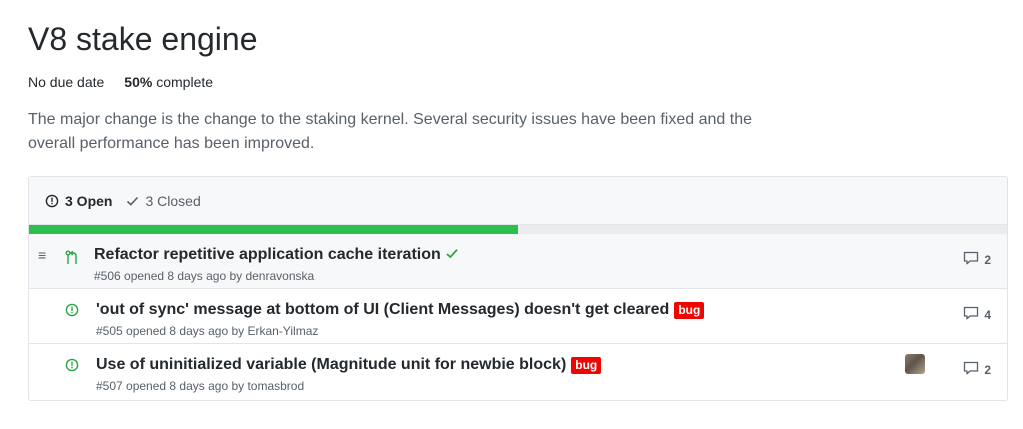 The image size is (1023, 429). Describe the element at coordinates (204, 276) in the screenshot. I see `issue-meta: #506 opened 8 days ago by denravonska` at that location.